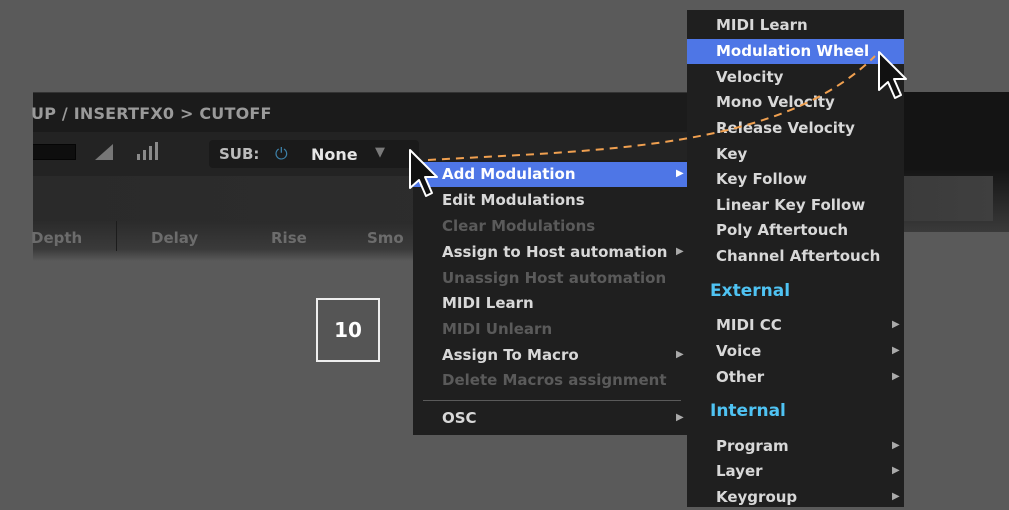 This screenshot has width=1009, height=510. I want to click on menu-item-label: Add Modulation, so click(509, 174).